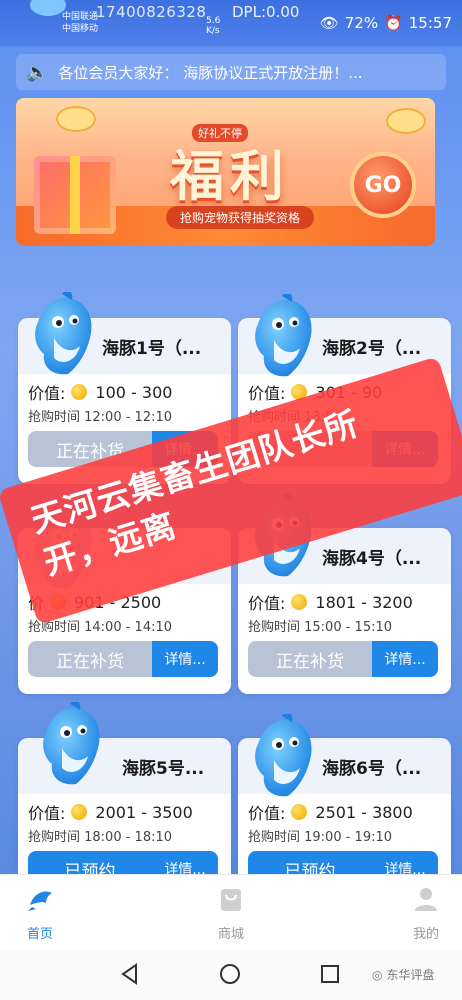 This screenshot has height=1000, width=462. I want to click on price-row: 价值: 1801 - 3200, so click(330, 602).